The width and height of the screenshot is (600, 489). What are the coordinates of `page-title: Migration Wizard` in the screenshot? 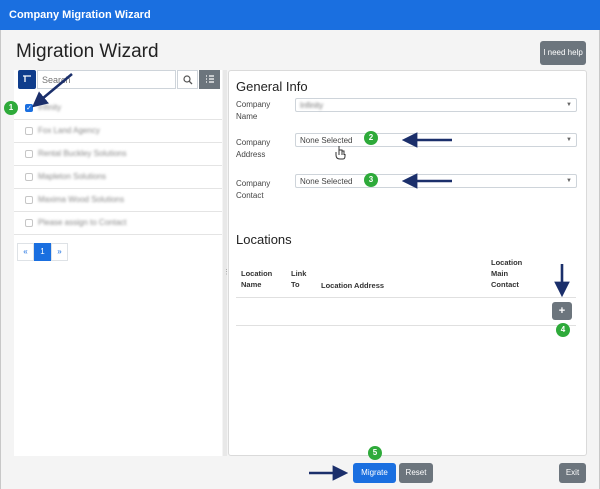 It's located at (87, 51).